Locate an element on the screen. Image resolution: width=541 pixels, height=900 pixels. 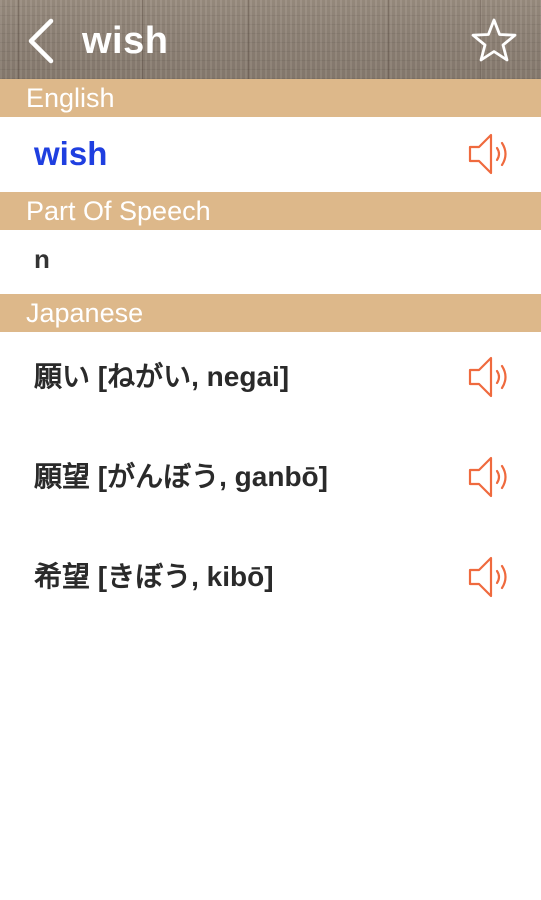
part-of-speech-row: n is located at coordinates (270, 262).